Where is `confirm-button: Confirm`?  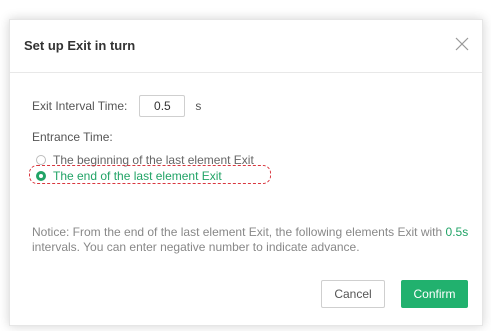 confirm-button: Confirm is located at coordinates (434, 294).